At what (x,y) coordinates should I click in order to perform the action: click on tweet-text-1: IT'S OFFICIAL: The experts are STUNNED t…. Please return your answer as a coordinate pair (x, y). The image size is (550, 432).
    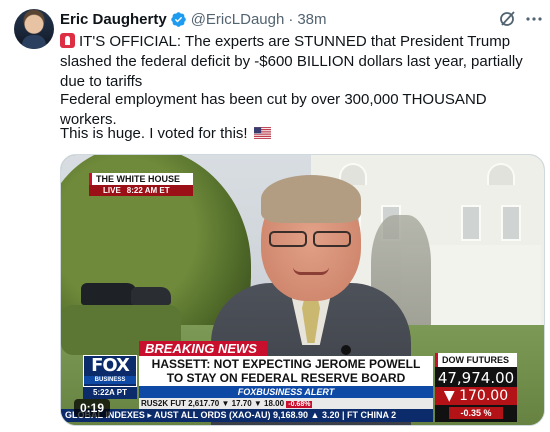
    Looking at the image, I should click on (291, 61).